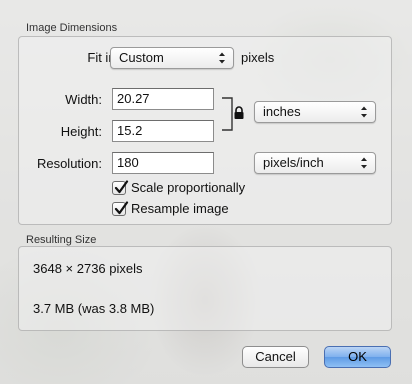 The width and height of the screenshot is (412, 384). I want to click on image-dimensions-label: Image Dimensions, so click(72, 28).